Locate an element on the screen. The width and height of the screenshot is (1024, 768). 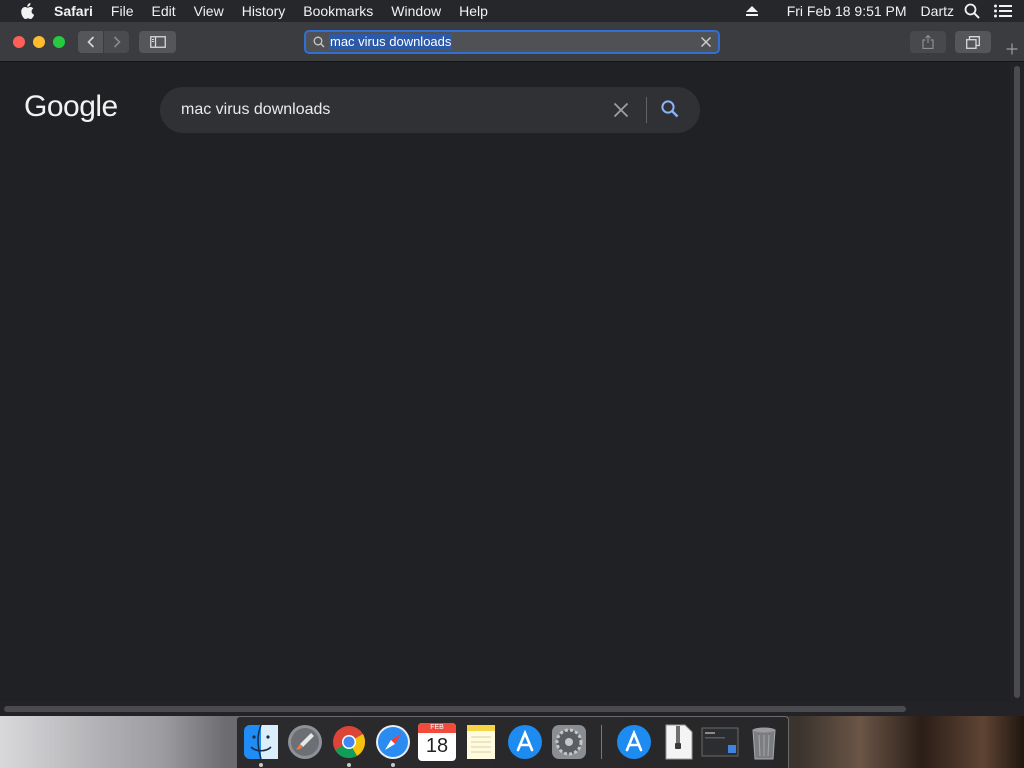
sidebar-toggle-button is located at coordinates (157, 42).